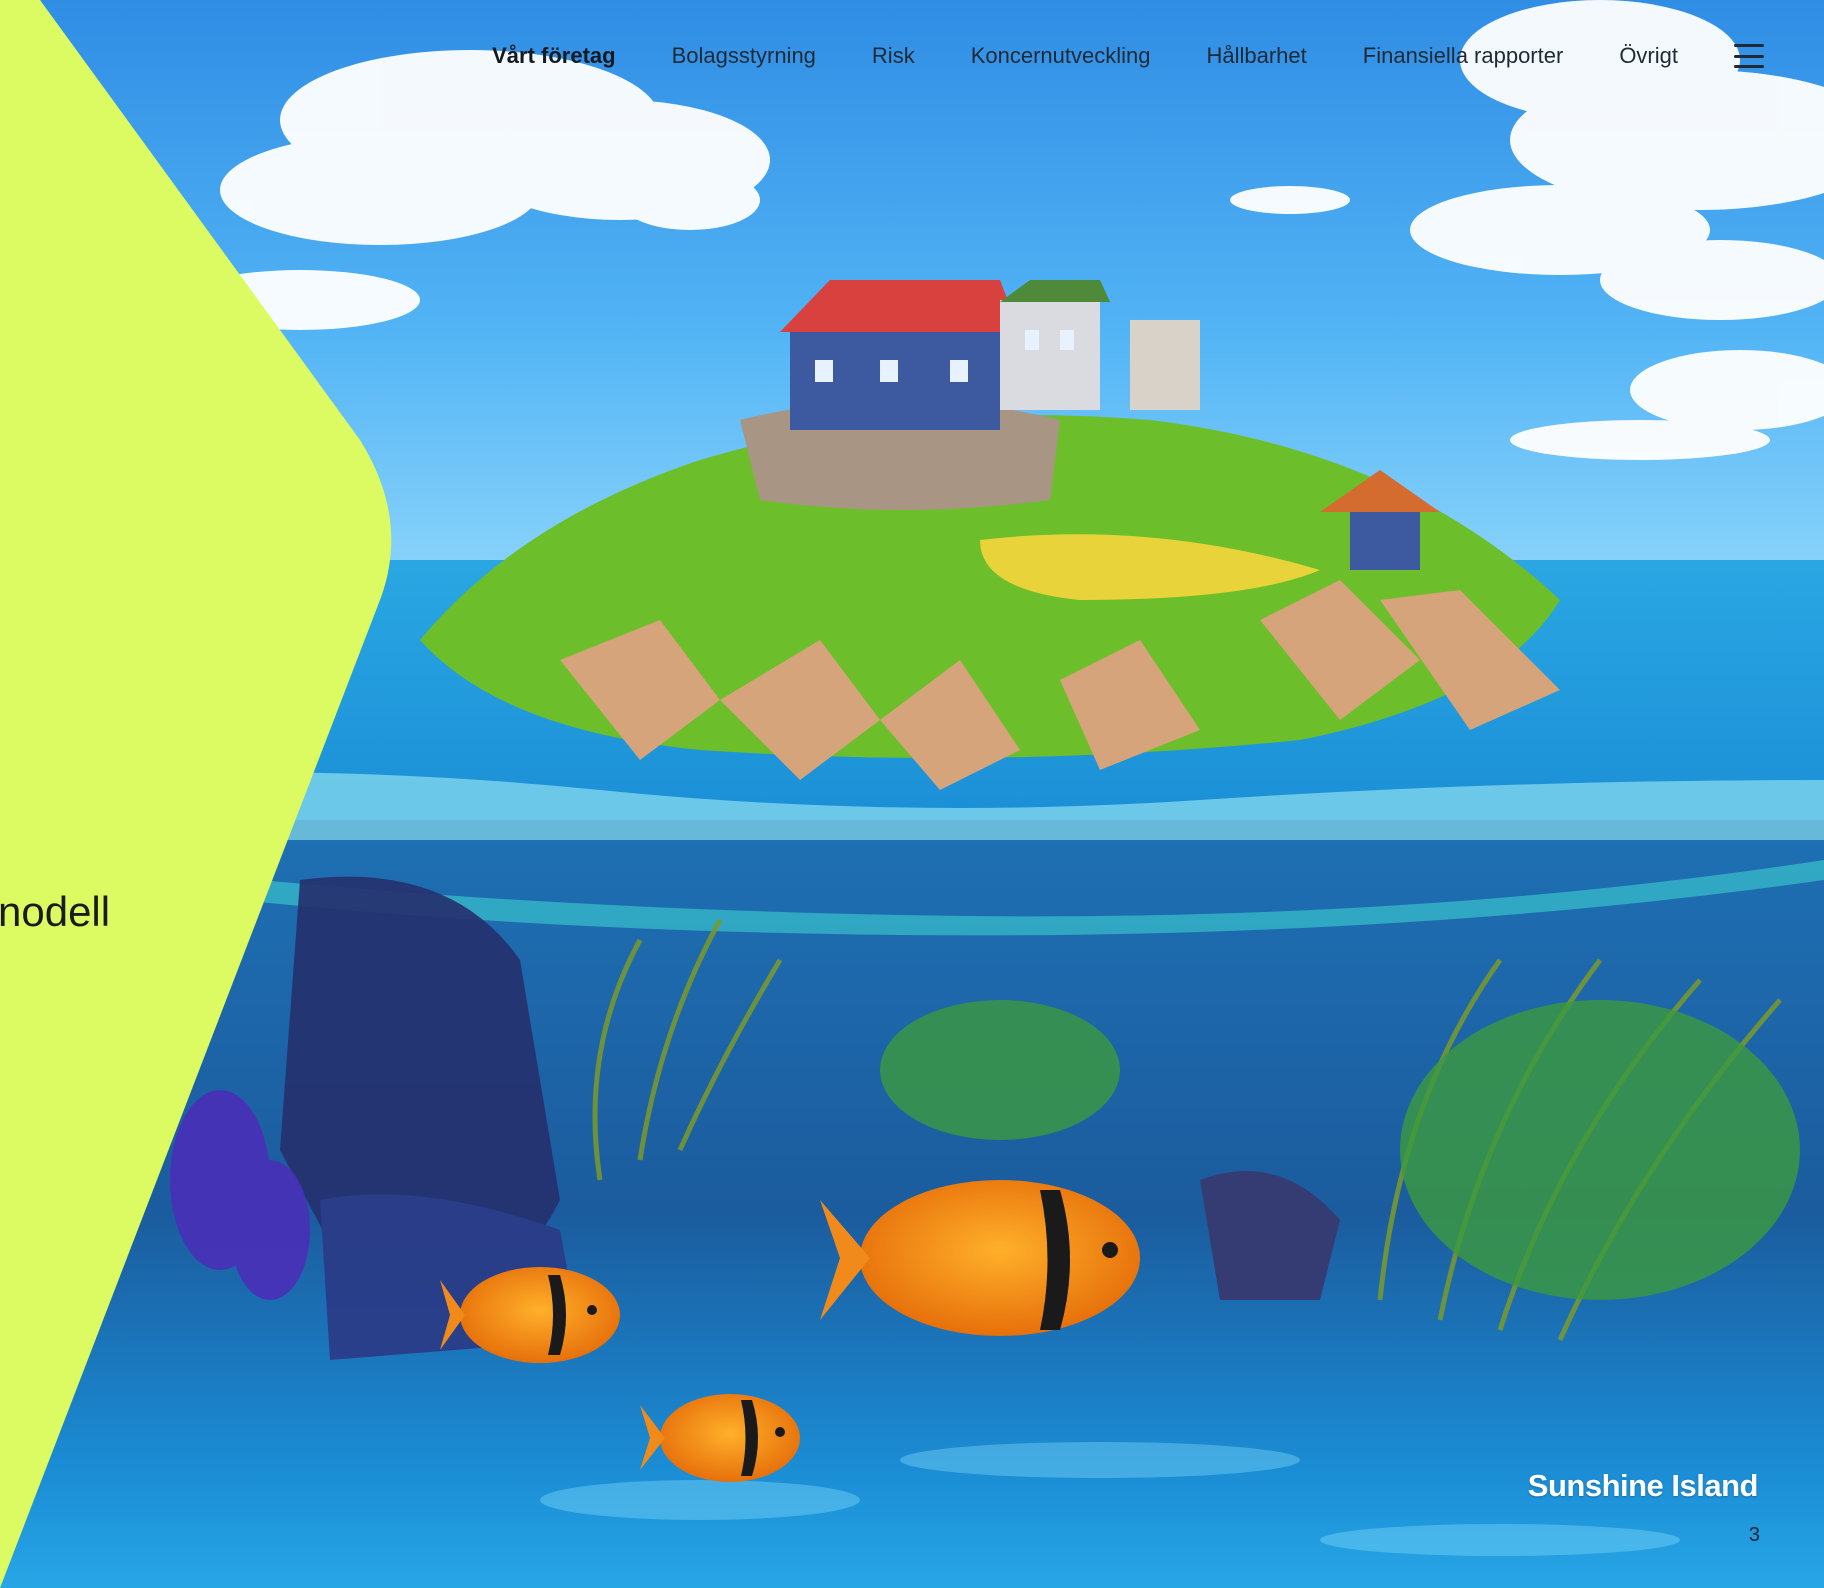  What do you see at coordinates (744, 56) in the screenshot?
I see `nav-item-bolagsstyrning: Bolagsstyrning` at bounding box center [744, 56].